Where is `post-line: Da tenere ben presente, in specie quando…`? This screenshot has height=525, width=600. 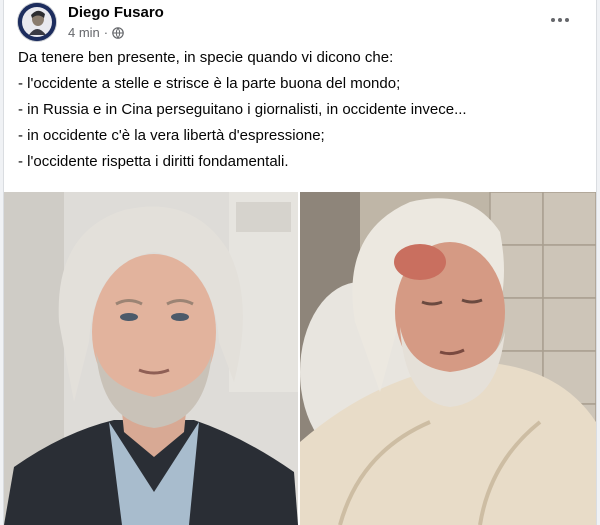
post-line: Da tenere ben presente, in specie quando… is located at coordinates (206, 57).